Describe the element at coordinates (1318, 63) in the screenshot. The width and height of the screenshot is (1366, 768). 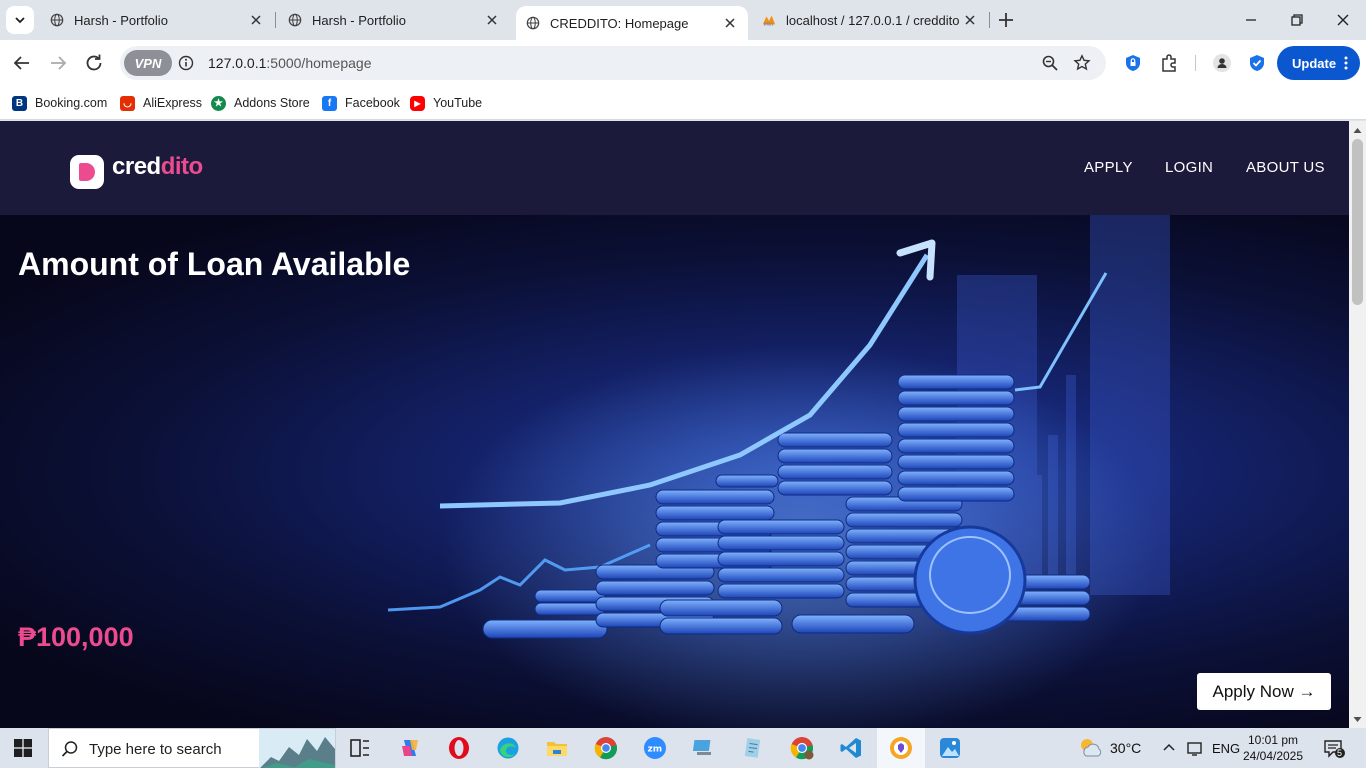
I see `update-button: Update` at that location.